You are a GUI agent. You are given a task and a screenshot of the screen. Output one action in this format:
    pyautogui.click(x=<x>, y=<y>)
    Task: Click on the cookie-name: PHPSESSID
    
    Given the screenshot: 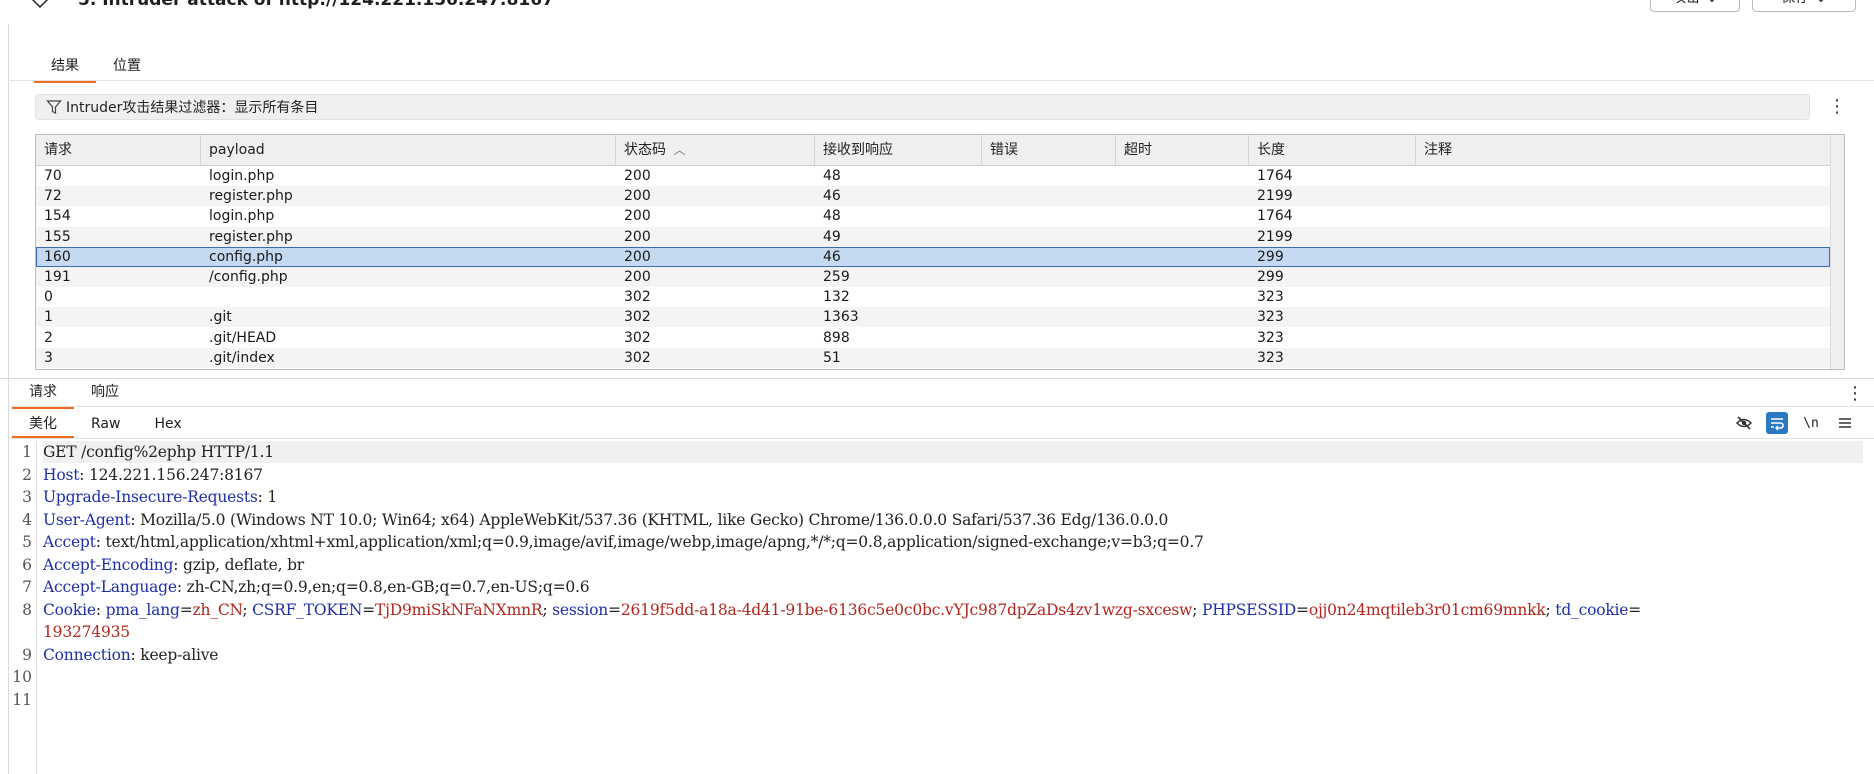 What is the action you would take?
    pyautogui.click(x=1249, y=609)
    